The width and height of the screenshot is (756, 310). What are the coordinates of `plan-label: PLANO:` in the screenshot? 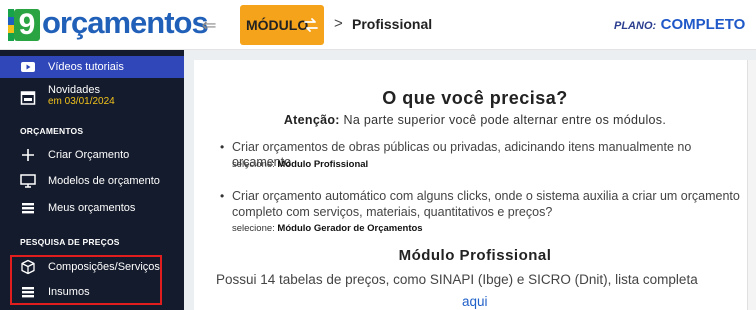 It's located at (635, 26).